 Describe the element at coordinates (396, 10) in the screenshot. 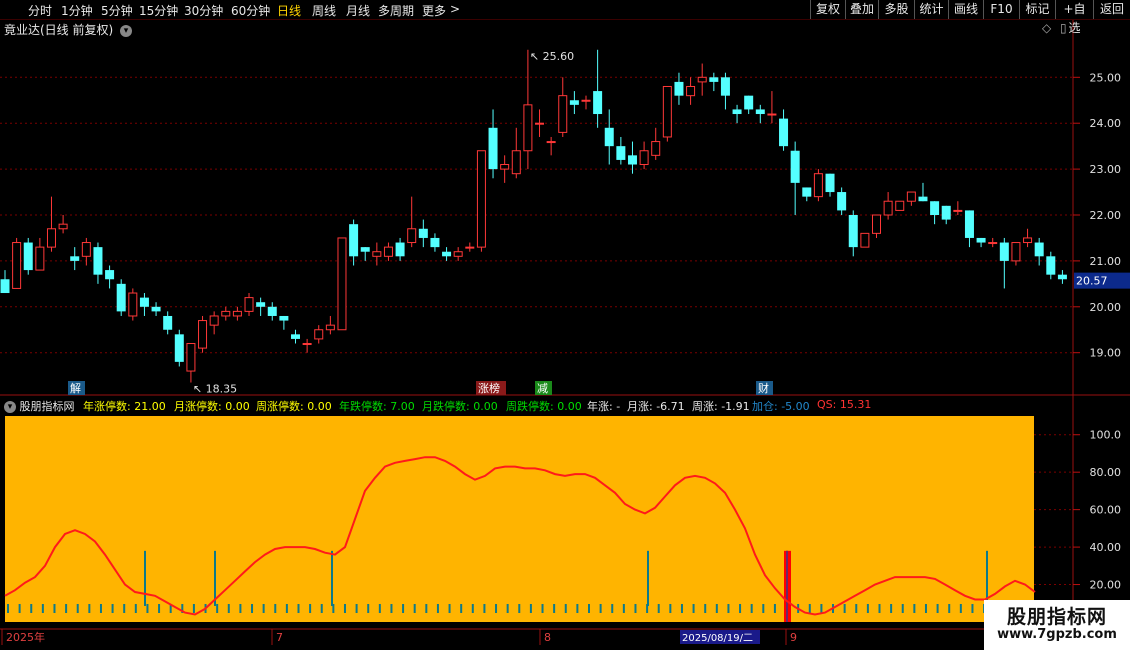

I see `period-tab-9: 多周期` at that location.